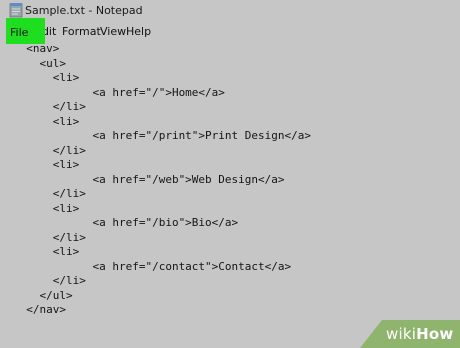 This screenshot has height=348, width=460. I want to click on code-line: <a href="/">Home</a>, so click(119, 92).